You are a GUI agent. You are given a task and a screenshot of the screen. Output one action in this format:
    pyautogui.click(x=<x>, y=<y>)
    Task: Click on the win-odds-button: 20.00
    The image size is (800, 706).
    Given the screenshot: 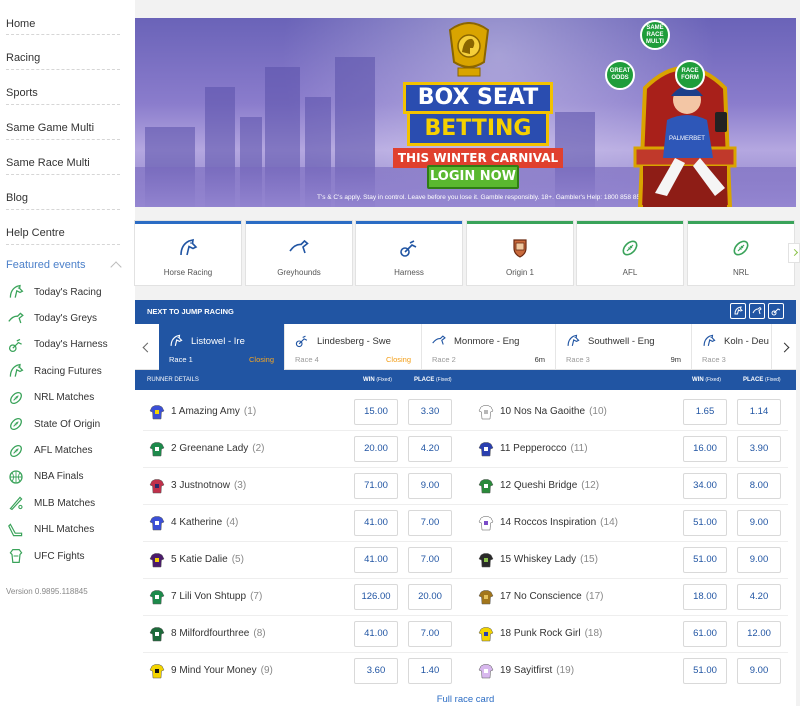 What is the action you would take?
    pyautogui.click(x=376, y=449)
    